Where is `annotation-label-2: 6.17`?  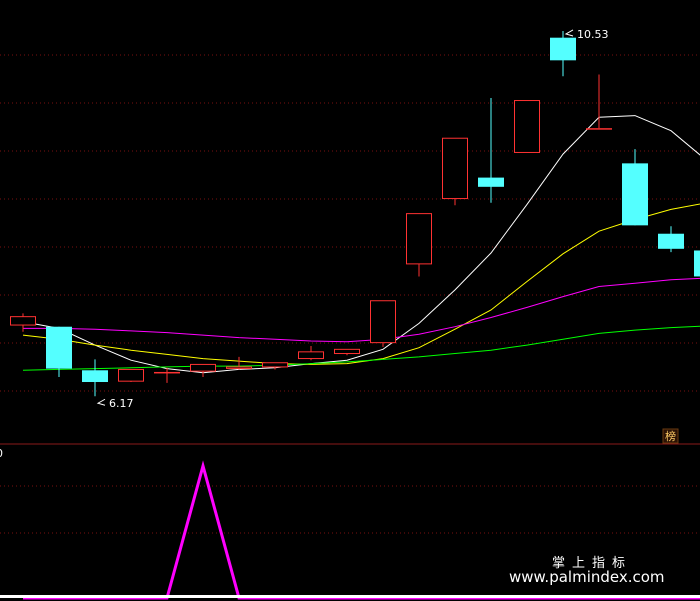 annotation-label-2: 6.17 is located at coordinates (121, 403).